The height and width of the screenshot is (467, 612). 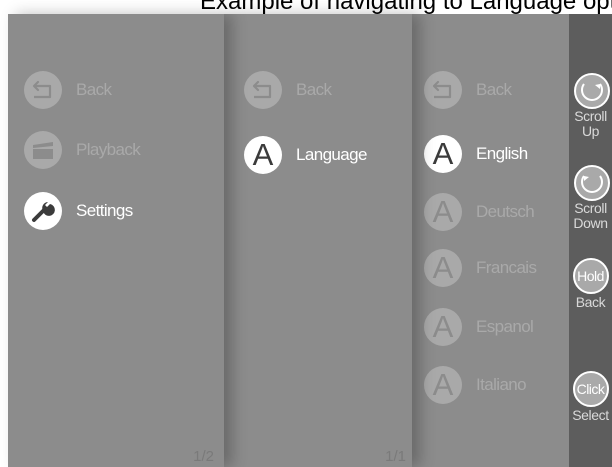 I want to click on main-settings-item: Settings, so click(x=78, y=211).